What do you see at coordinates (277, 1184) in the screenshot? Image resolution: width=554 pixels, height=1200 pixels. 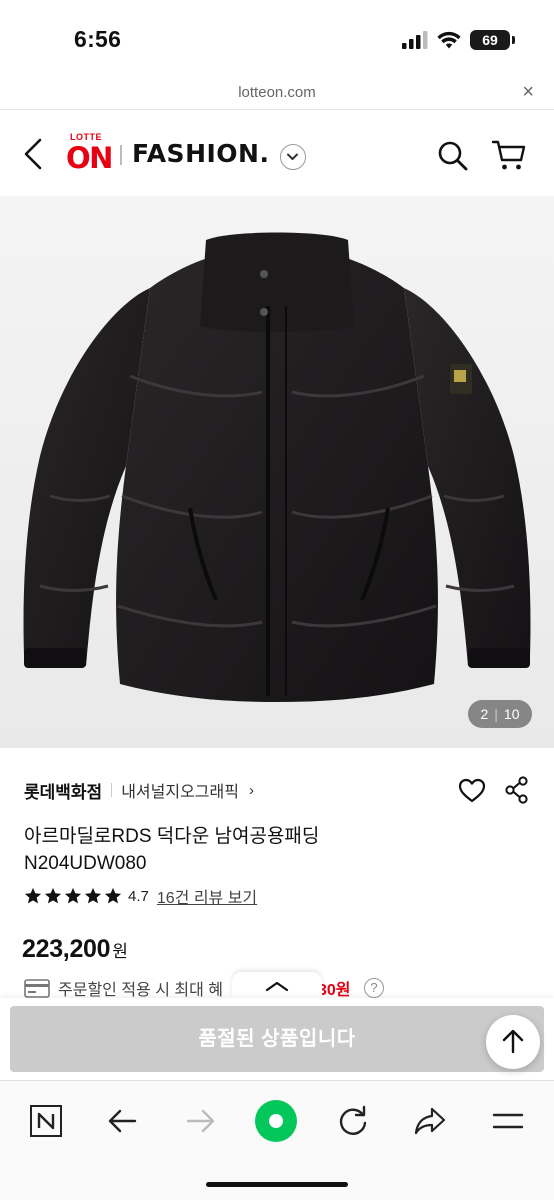 I see `home-indicator` at bounding box center [277, 1184].